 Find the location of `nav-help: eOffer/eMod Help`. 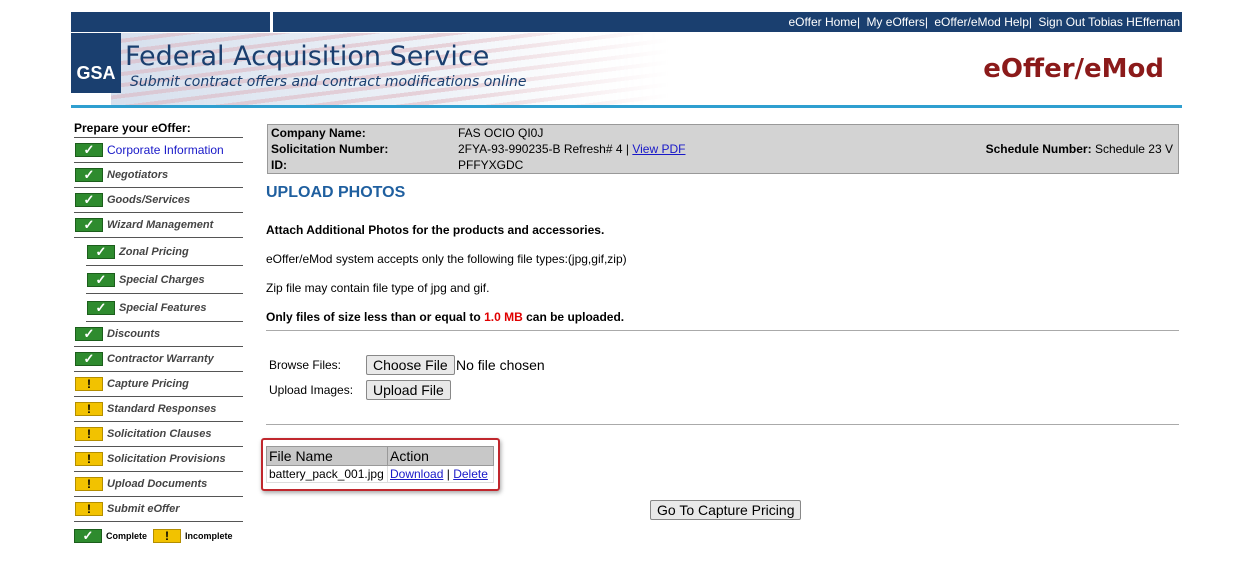

nav-help: eOffer/eMod Help is located at coordinates (981, 22).